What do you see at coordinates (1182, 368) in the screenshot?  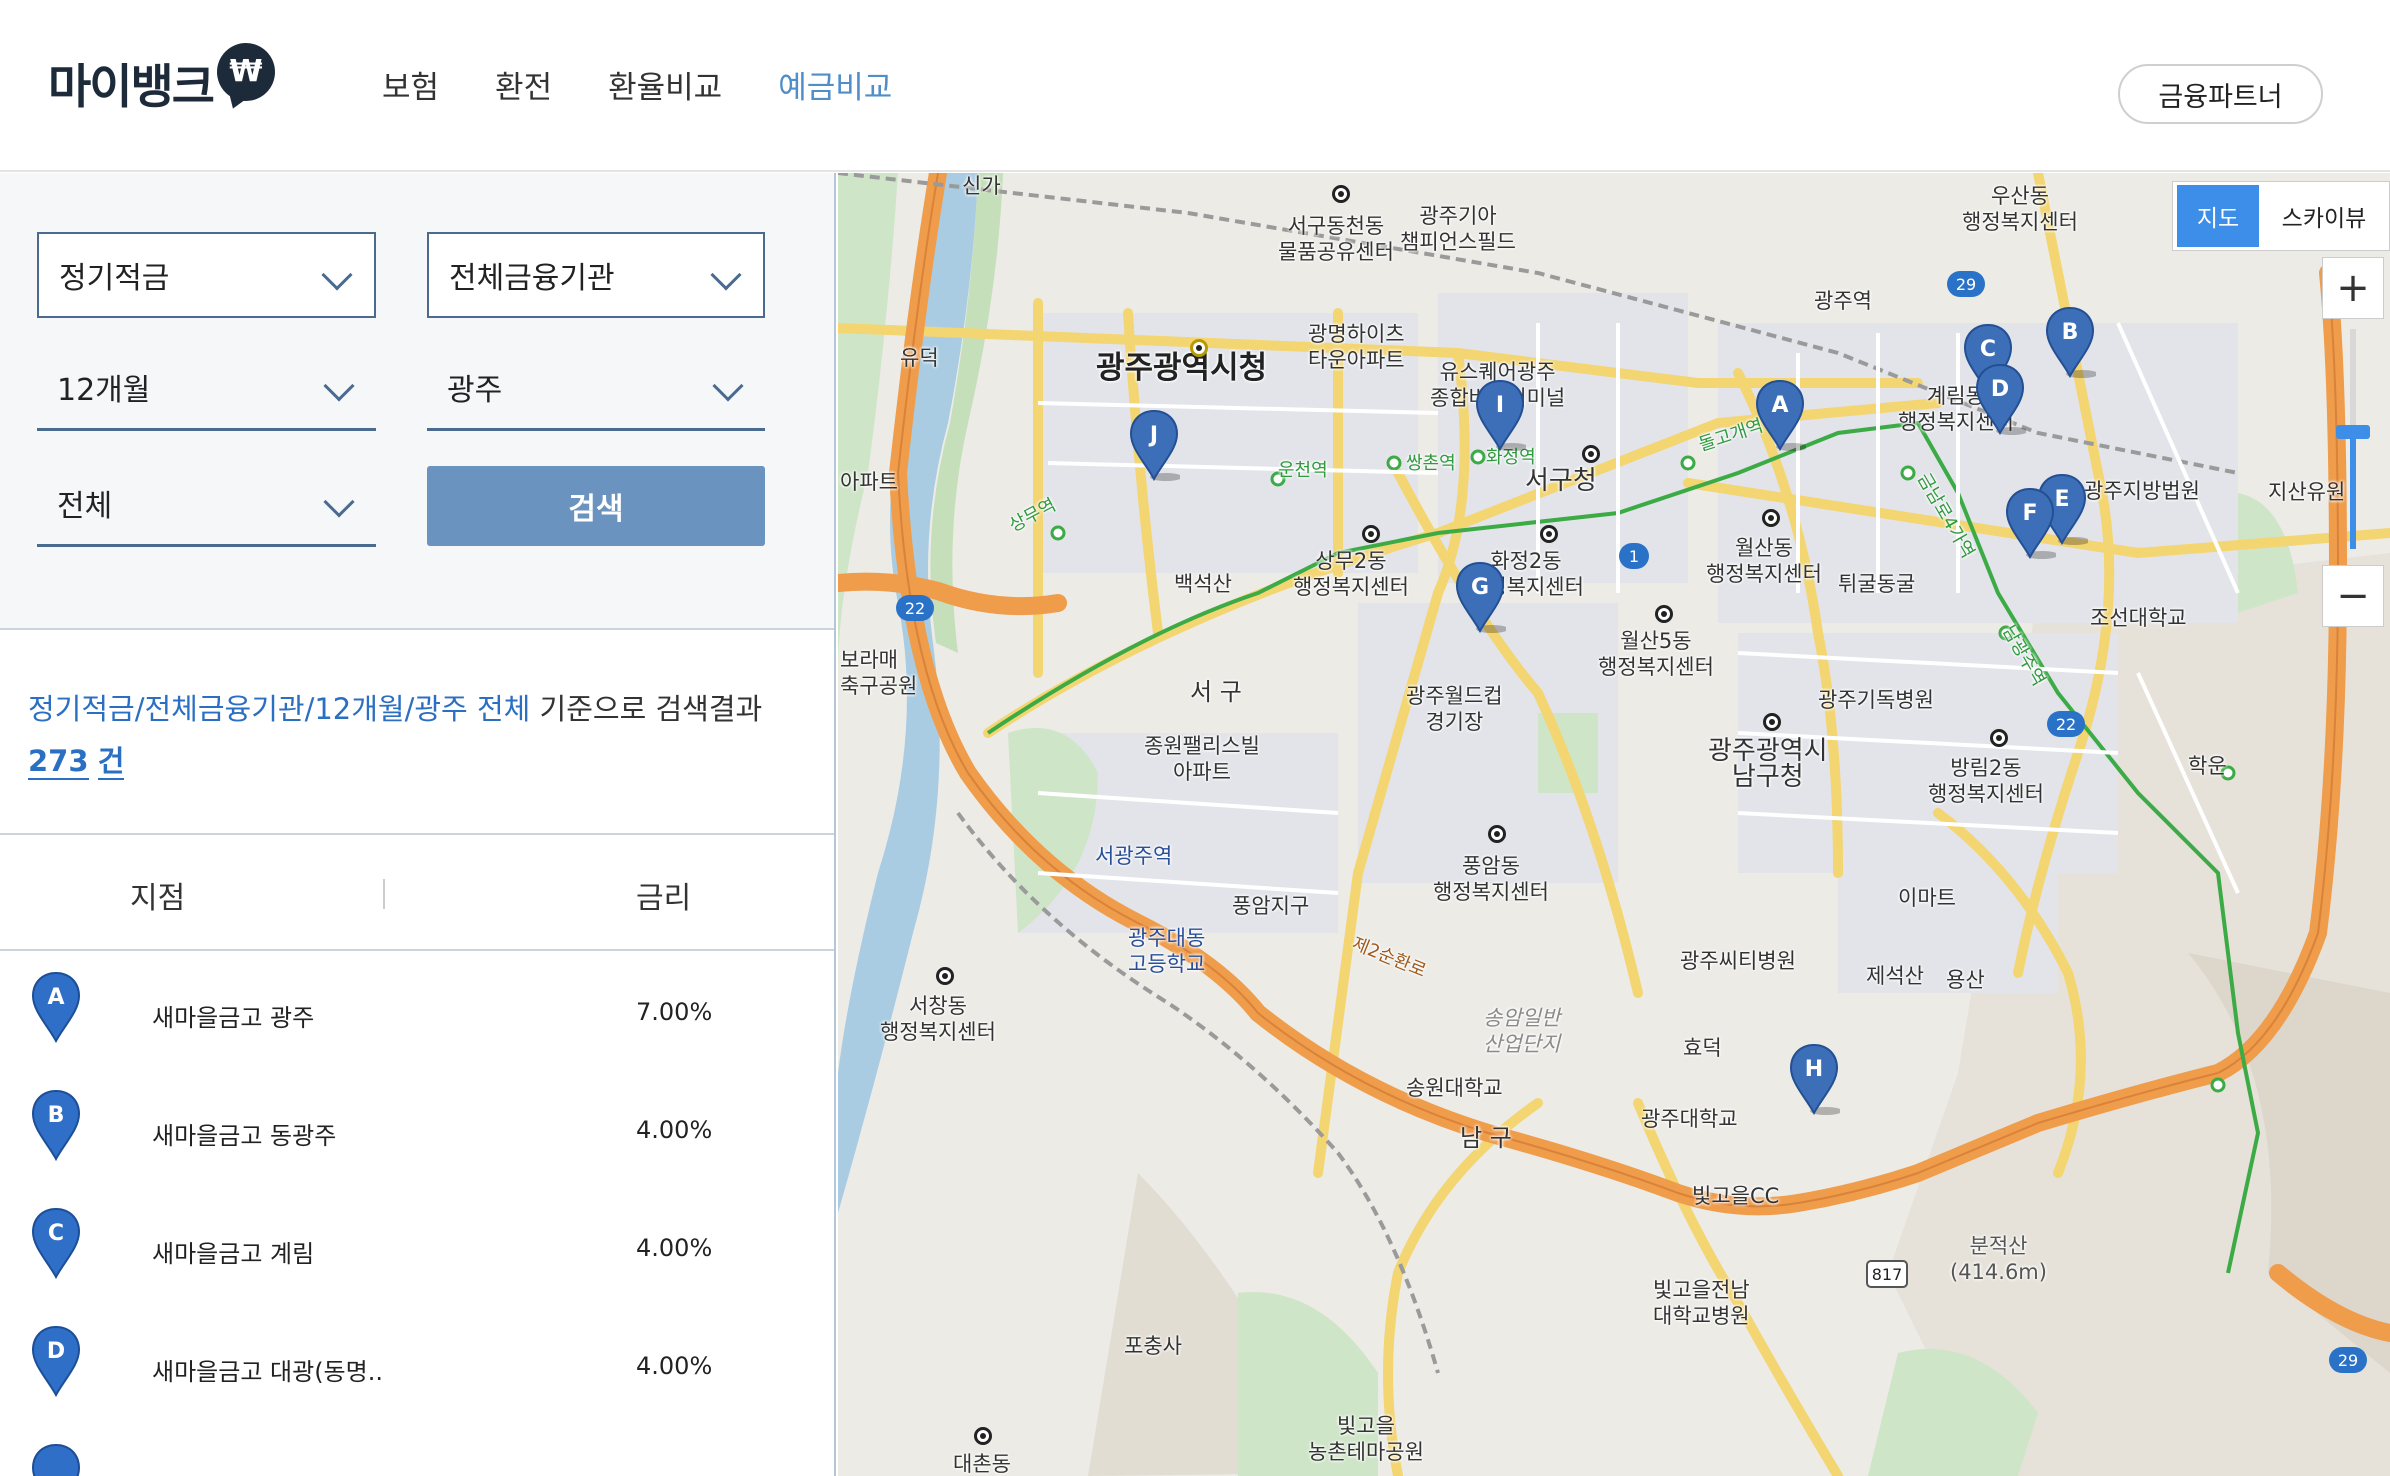 I see `label-city-hall: 광주광역시청` at bounding box center [1182, 368].